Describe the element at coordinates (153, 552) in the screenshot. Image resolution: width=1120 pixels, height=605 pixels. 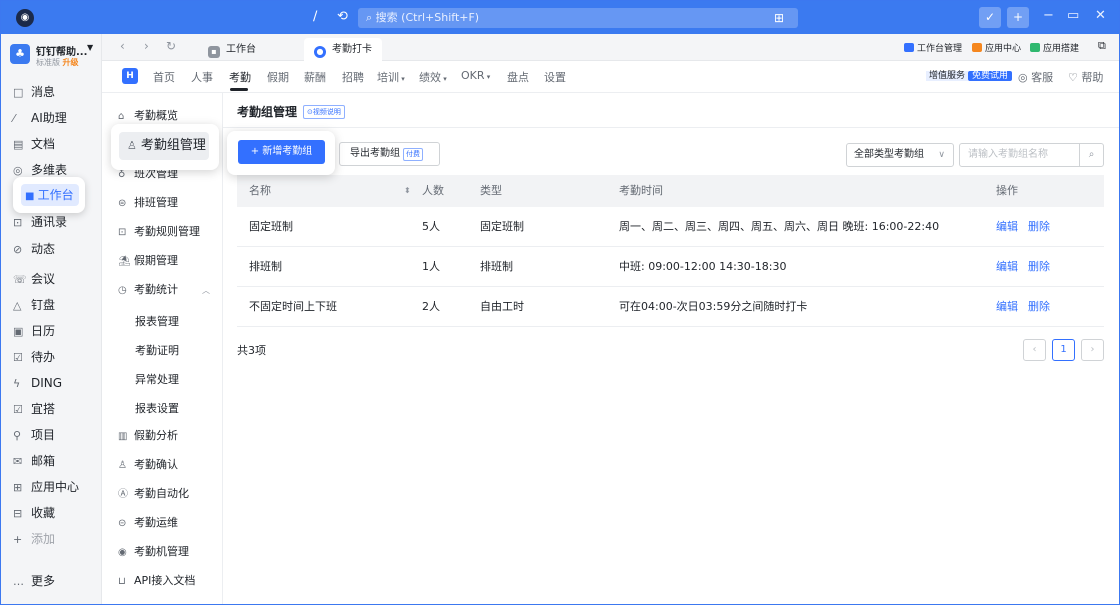
I see `sub-device: ◉ 考勤机管理` at that location.